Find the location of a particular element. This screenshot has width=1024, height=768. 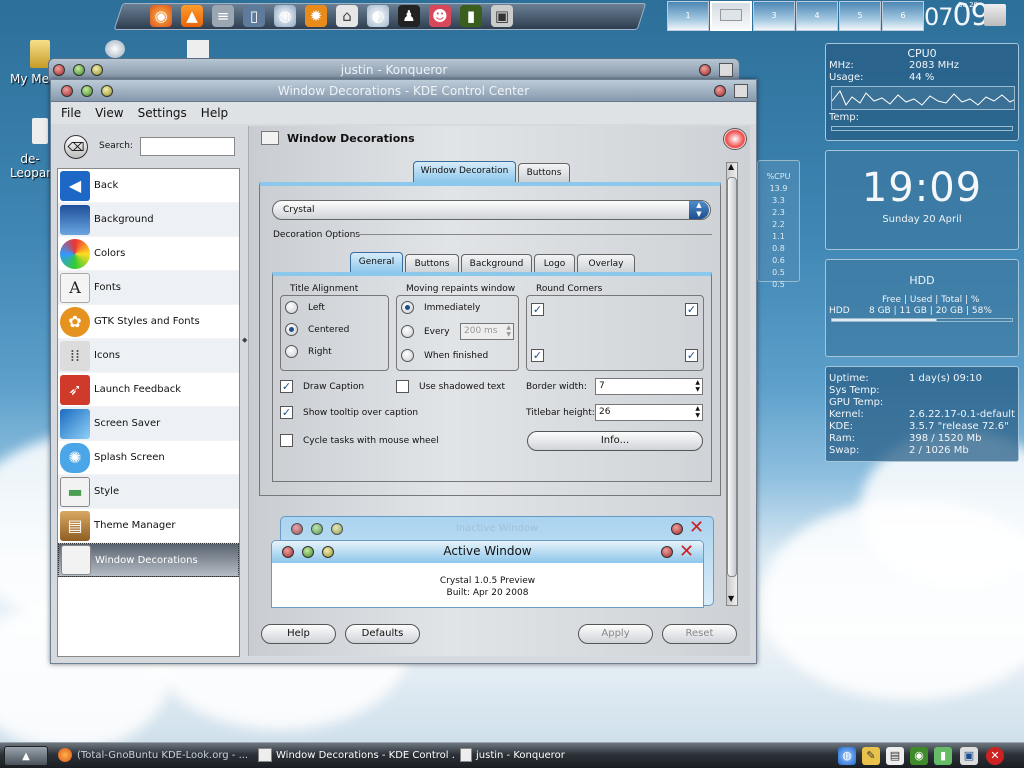

phone-icon: ▯ is located at coordinates (254, 16).